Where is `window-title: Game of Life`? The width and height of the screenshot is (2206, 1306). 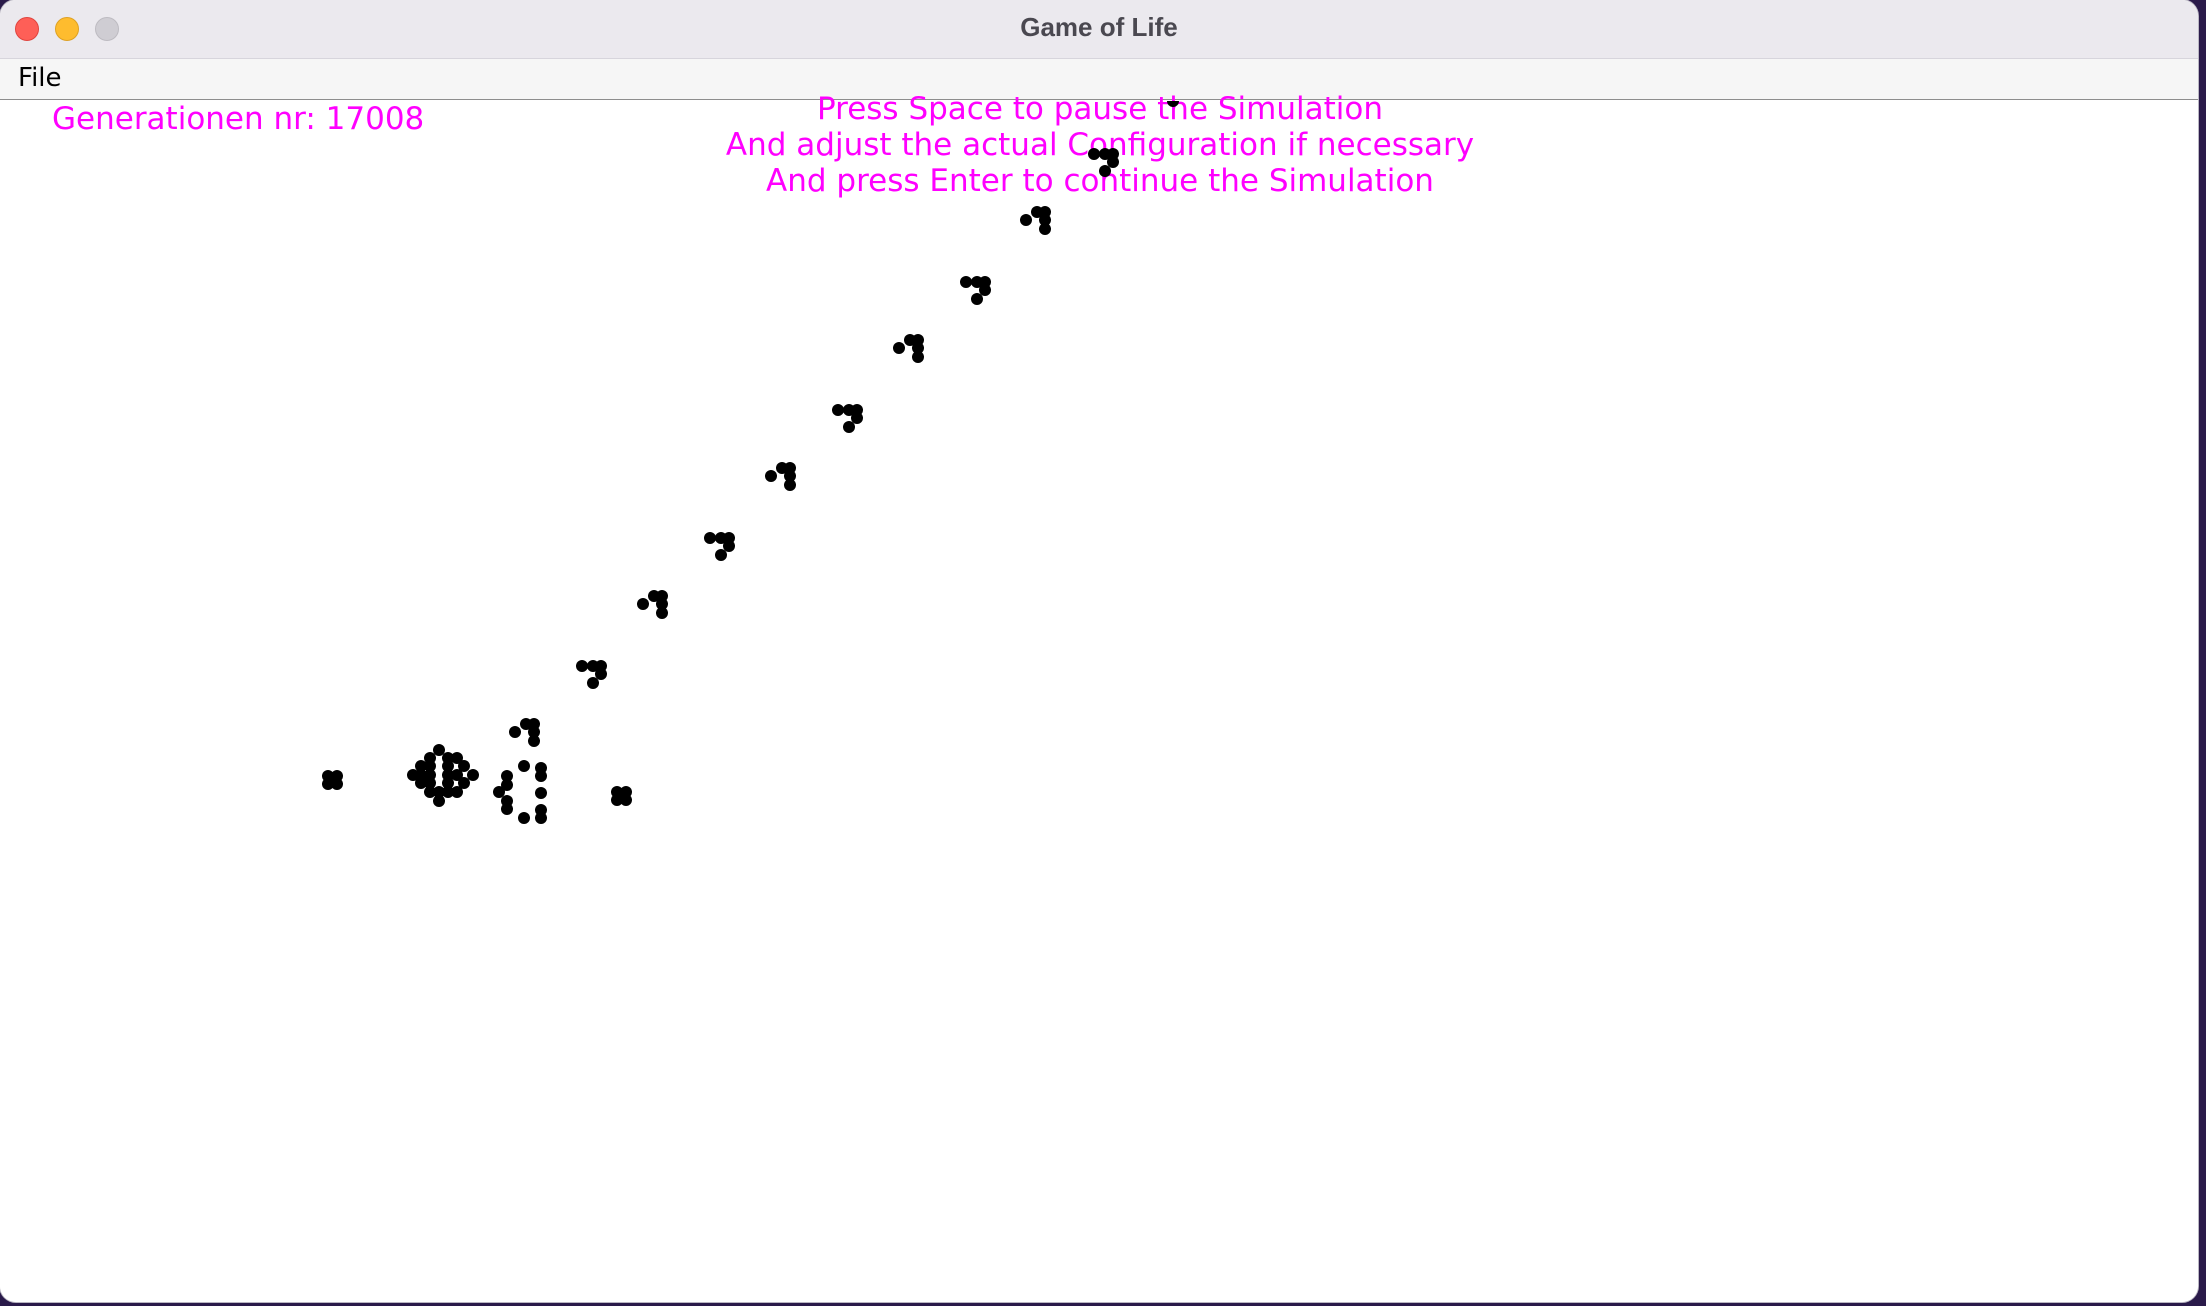 window-title: Game of Life is located at coordinates (1099, 27).